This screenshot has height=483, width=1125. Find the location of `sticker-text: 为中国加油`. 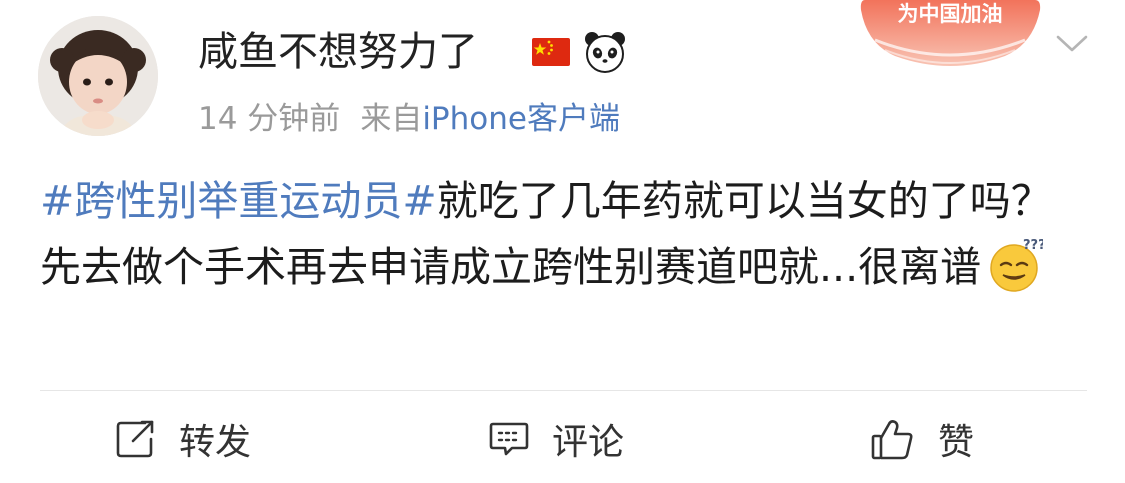

sticker-text: 为中国加油 is located at coordinates (950, 14).